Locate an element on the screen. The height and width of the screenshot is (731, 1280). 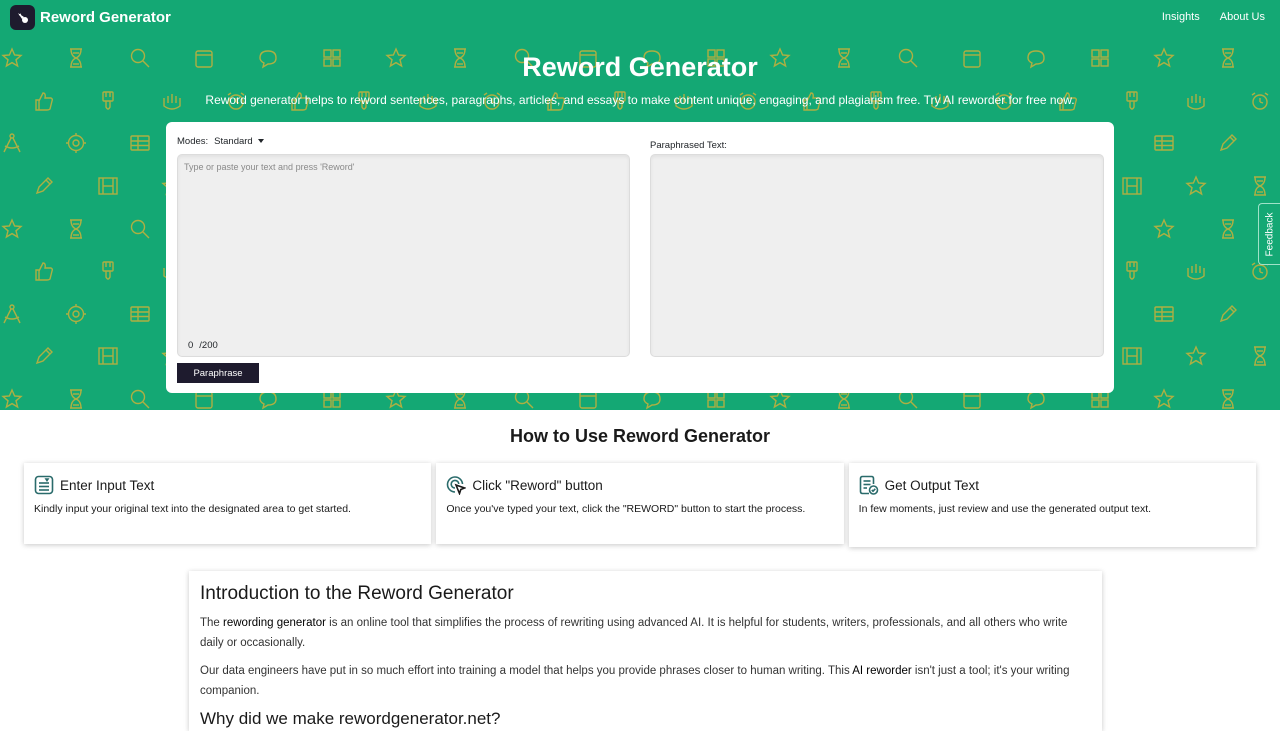
intro-title: Introduction to the Reword Generator is located at coordinates (357, 593).